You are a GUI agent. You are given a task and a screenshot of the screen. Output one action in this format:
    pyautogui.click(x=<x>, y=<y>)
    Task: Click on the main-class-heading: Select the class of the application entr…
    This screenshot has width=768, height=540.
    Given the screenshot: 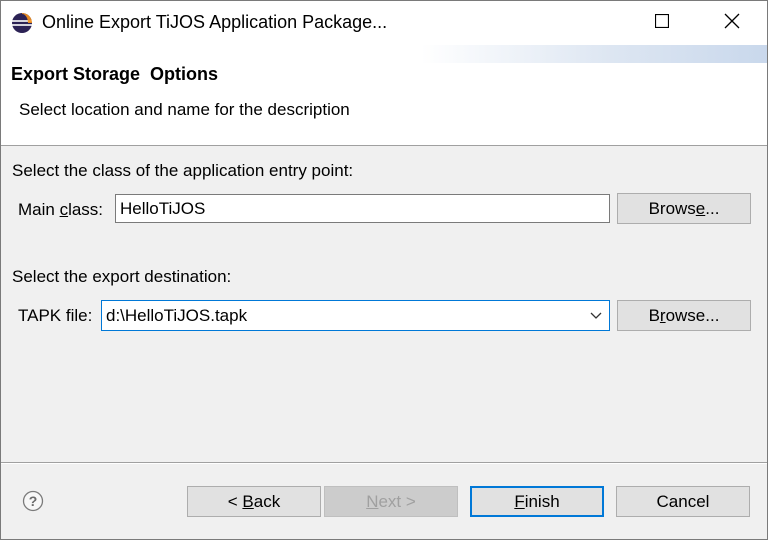 What is the action you would take?
    pyautogui.click(x=183, y=170)
    